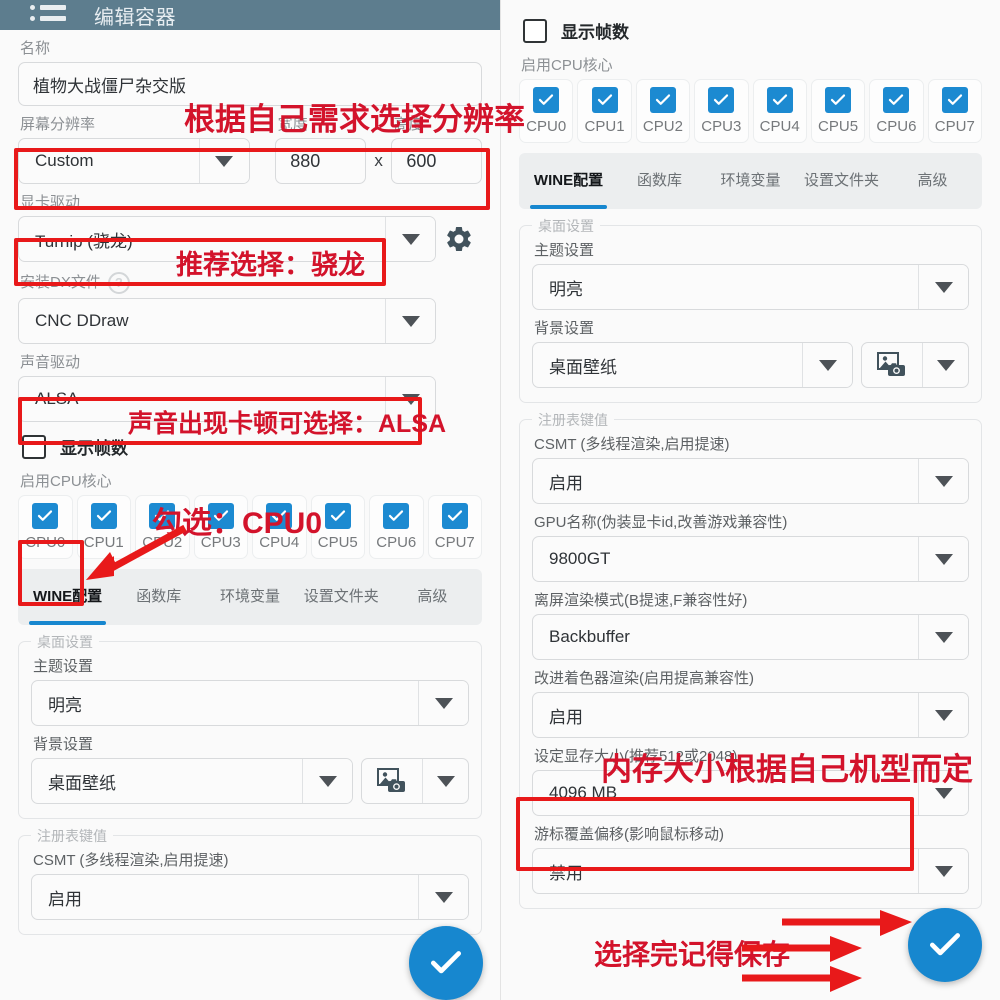  I want to click on page-title: 编辑容器, so click(135, 18).